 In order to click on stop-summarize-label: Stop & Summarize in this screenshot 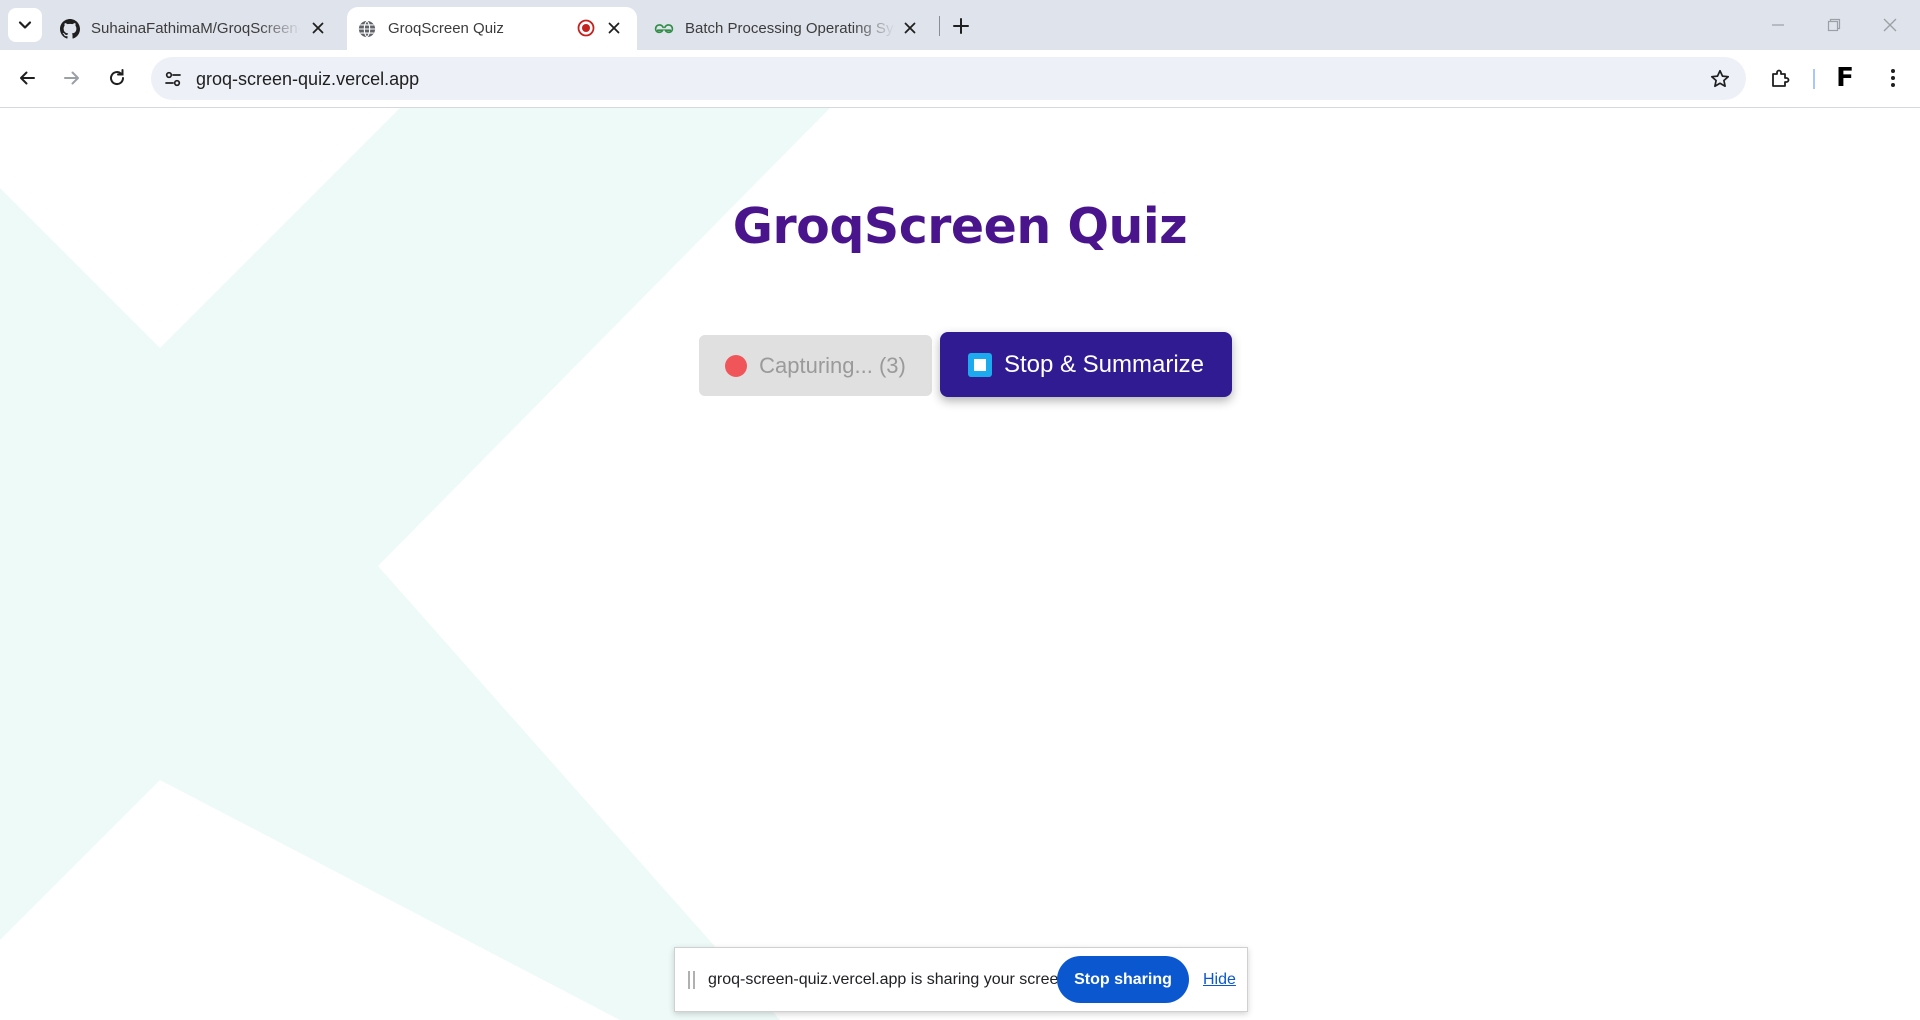, I will do `click(1104, 364)`.